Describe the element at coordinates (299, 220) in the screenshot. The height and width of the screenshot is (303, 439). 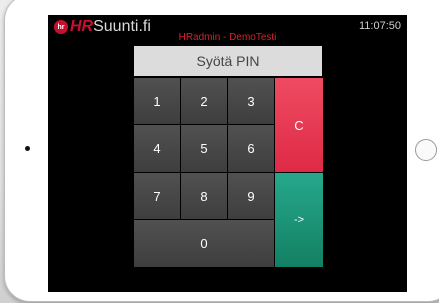
I see `enter-button: ->` at that location.